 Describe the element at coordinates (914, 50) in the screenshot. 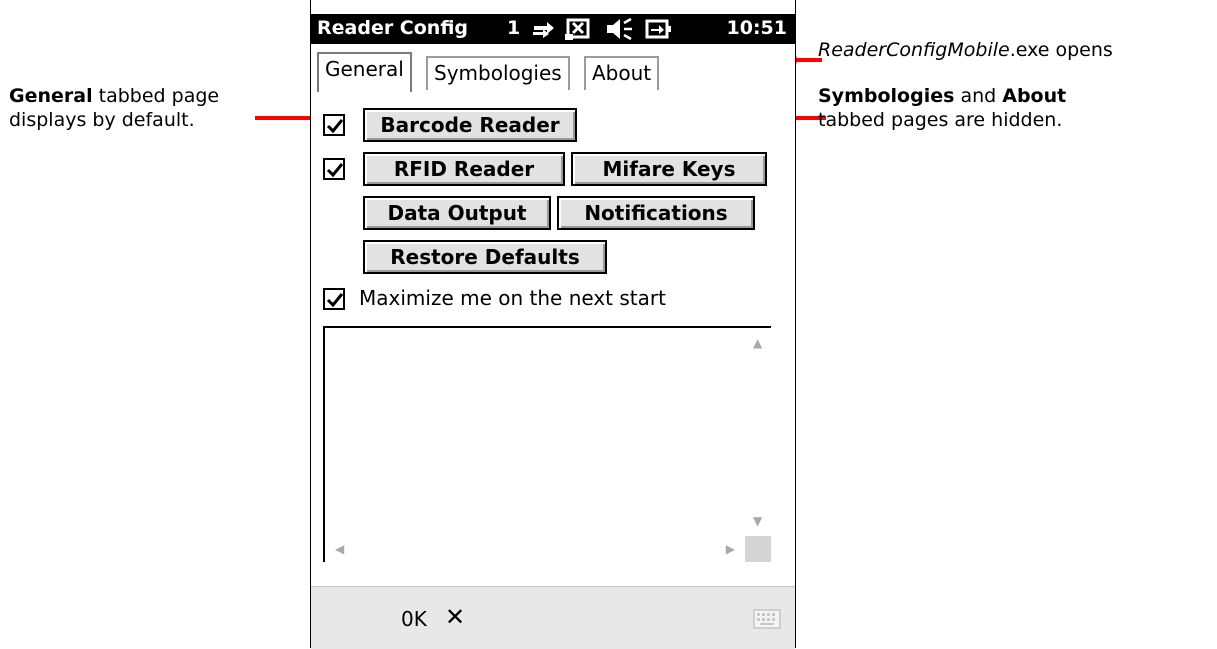

I see `exe-name: ReaderConfigMobile` at that location.